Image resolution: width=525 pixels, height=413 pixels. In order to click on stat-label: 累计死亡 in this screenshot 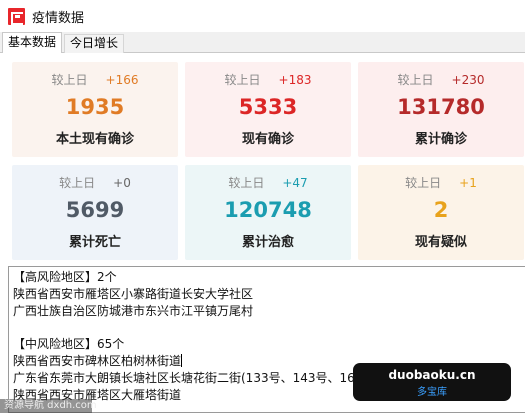, I will do `click(94, 242)`.